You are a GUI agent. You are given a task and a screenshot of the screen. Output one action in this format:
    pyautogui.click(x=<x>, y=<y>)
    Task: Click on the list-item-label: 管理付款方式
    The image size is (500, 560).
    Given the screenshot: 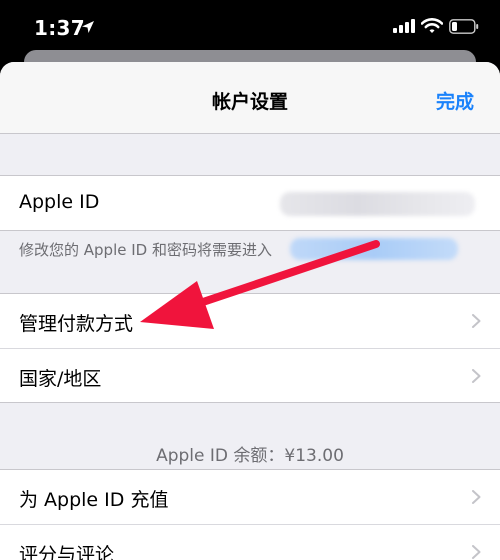 What is the action you would take?
    pyautogui.click(x=76, y=324)
    